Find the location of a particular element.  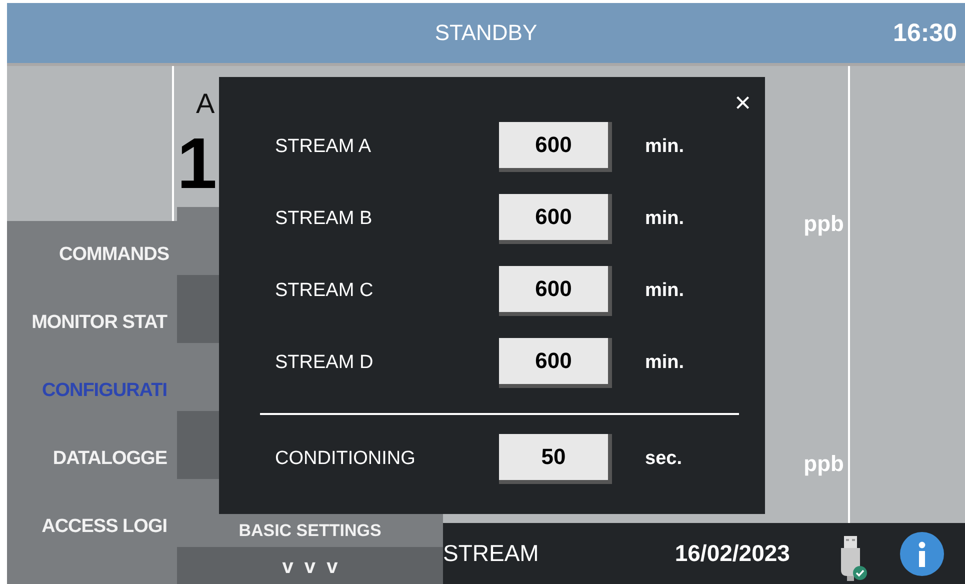

setting-name: CONDITIONING is located at coordinates (345, 459).